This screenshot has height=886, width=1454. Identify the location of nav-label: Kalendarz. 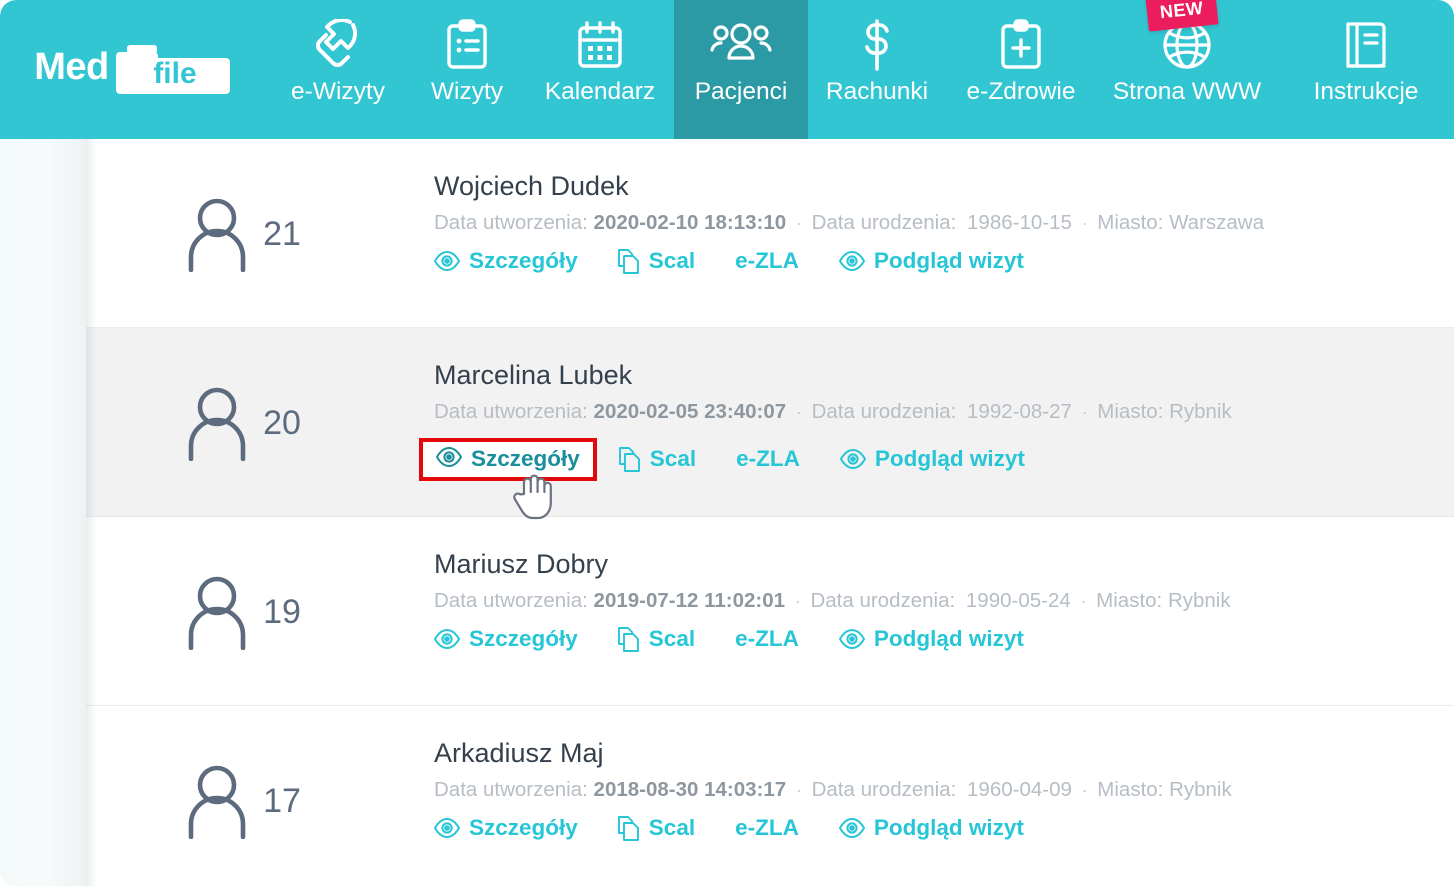
(600, 91).